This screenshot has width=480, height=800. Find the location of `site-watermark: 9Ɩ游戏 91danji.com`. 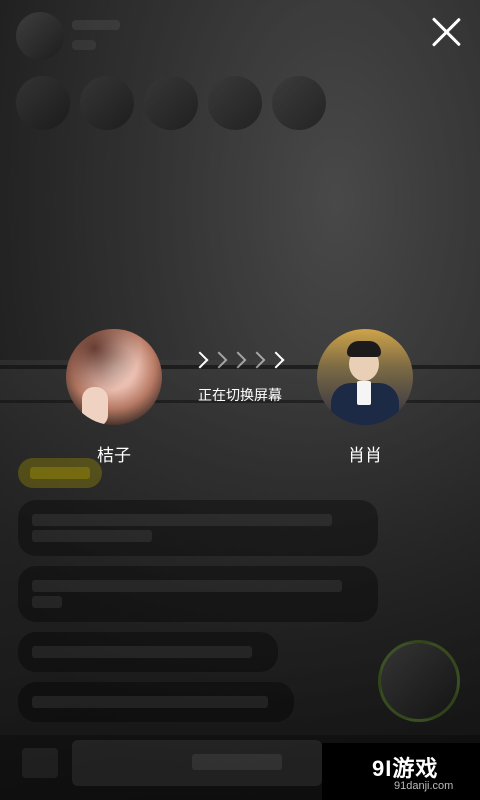

site-watermark: 9Ɩ游戏 91danji.com is located at coordinates (401, 771).